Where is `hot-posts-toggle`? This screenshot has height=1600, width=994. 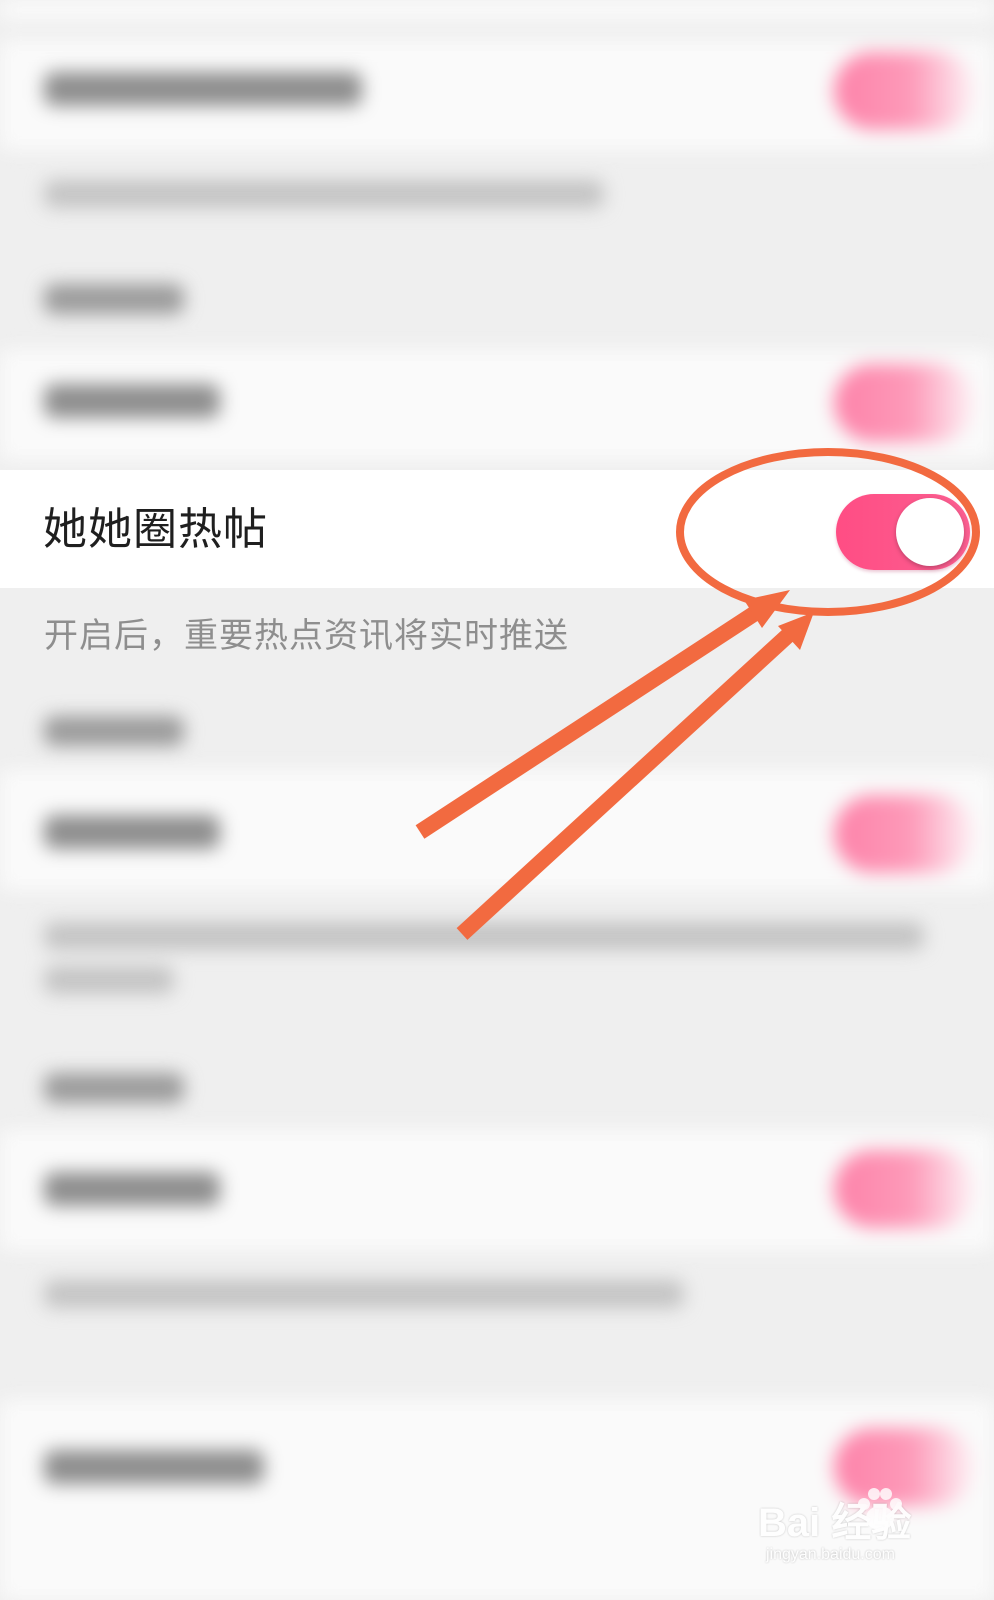
hot-posts-toggle is located at coordinates (903, 532).